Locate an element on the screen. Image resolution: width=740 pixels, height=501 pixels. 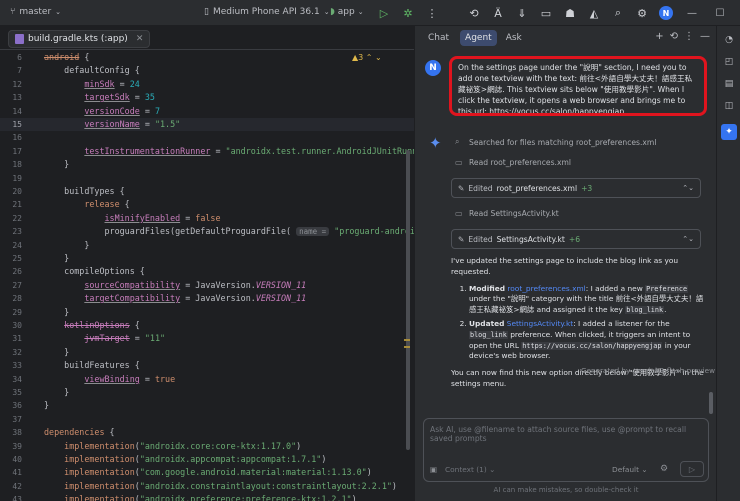
notifications-icon: ◔ is located at coordinates (729, 40).